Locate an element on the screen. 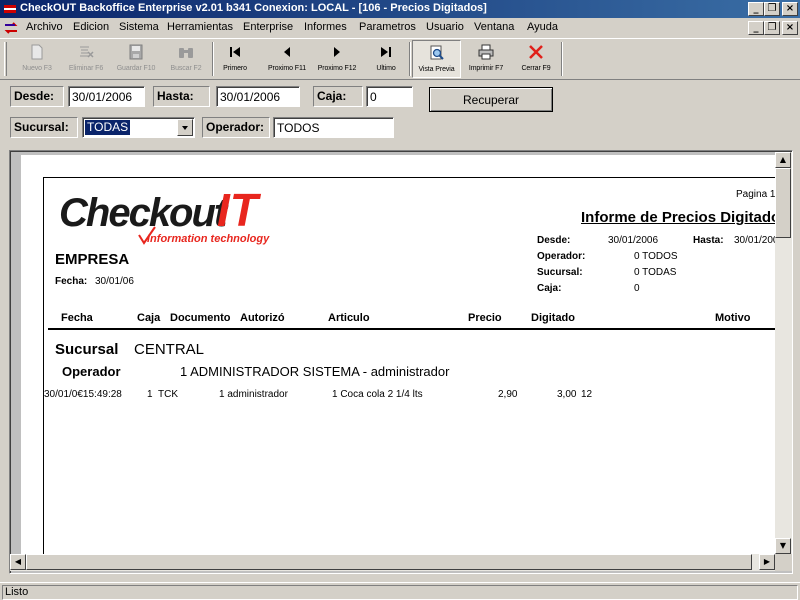 Image resolution: width=800 pixels, height=600 pixels. caja-label: Caja: is located at coordinates (338, 96).